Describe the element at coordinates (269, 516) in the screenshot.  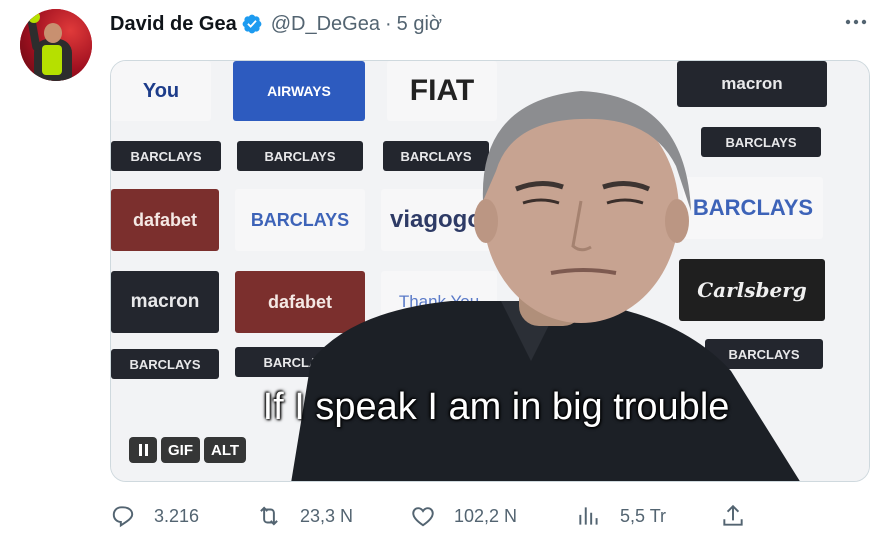
I see `retweet-icon` at that location.